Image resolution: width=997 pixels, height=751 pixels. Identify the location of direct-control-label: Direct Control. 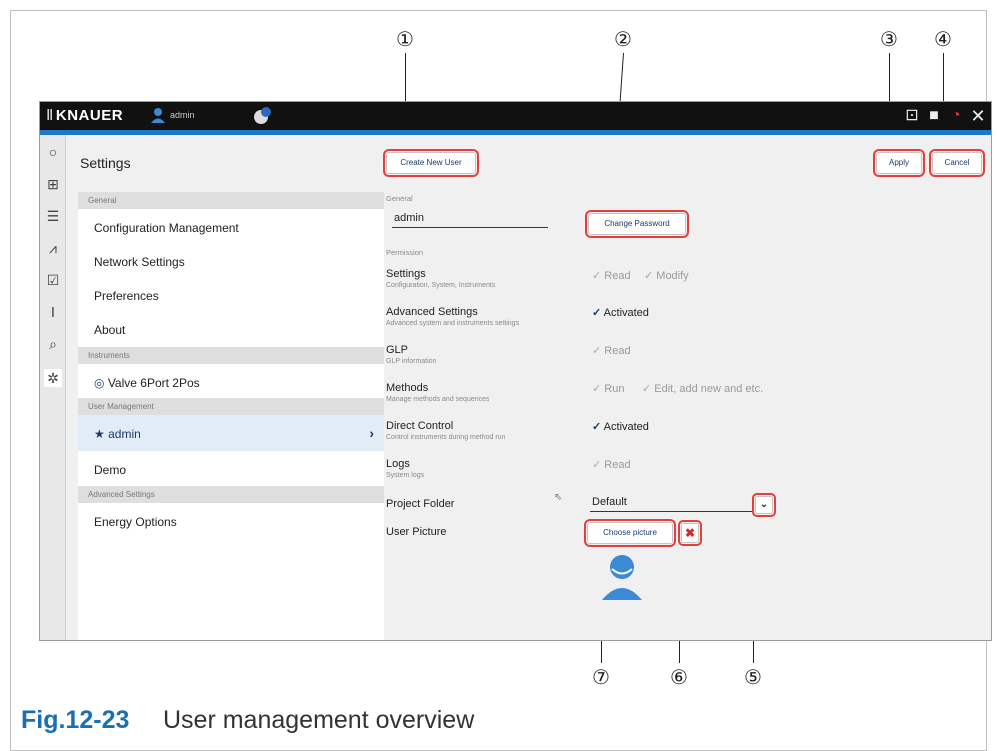
(420, 426).